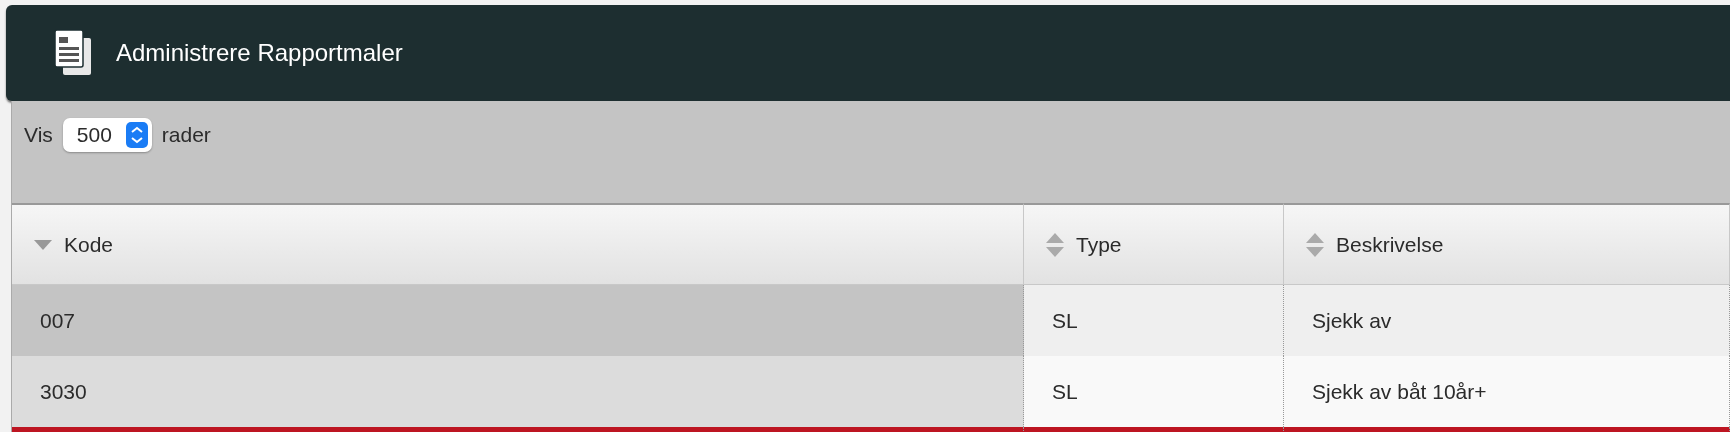  What do you see at coordinates (1507, 244) in the screenshot?
I see `column-header: Beskrivelse` at bounding box center [1507, 244].